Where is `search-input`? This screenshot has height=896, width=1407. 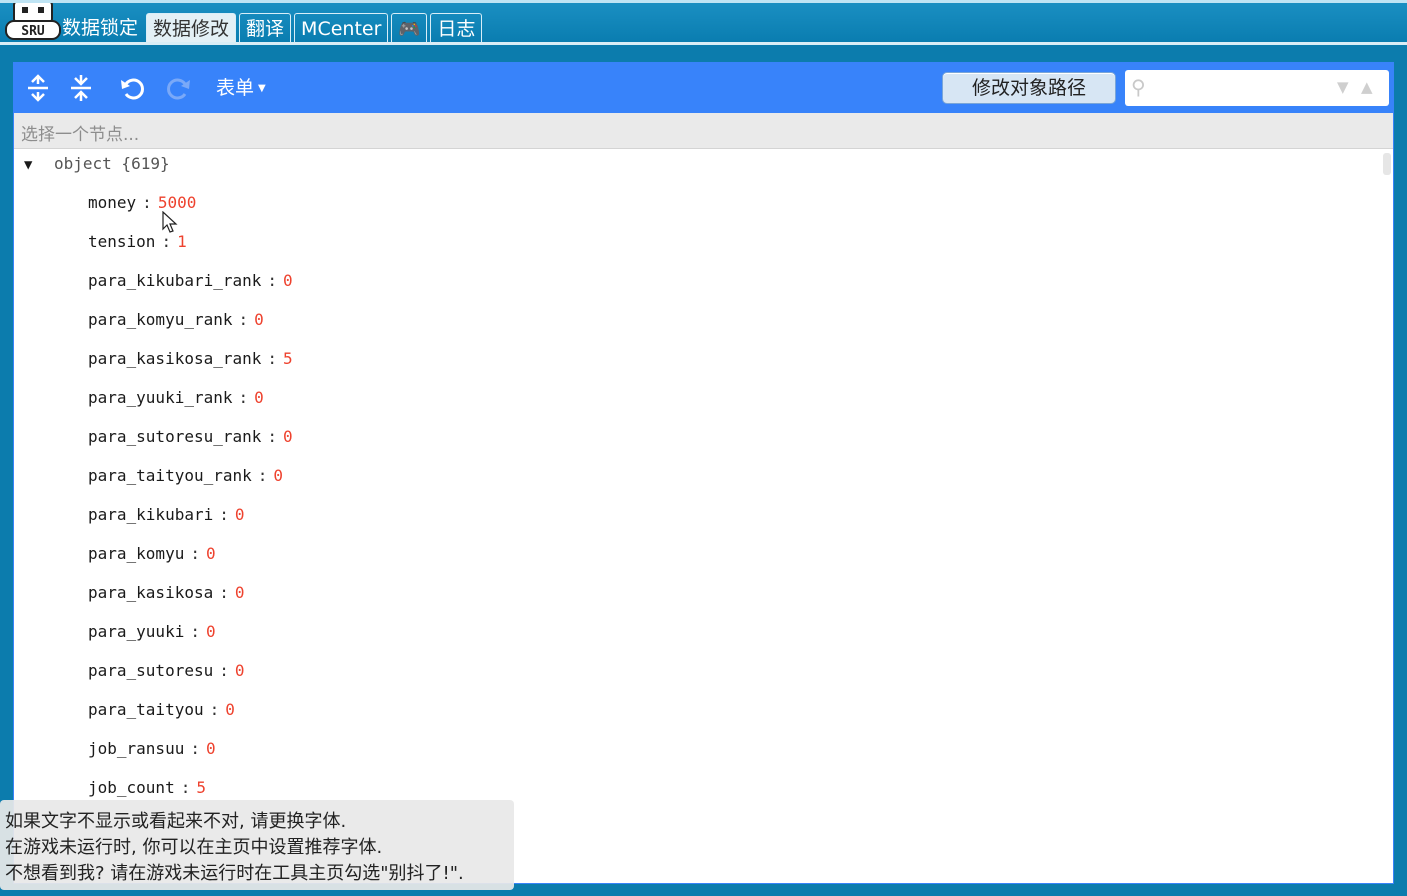 search-input is located at coordinates (1244, 89).